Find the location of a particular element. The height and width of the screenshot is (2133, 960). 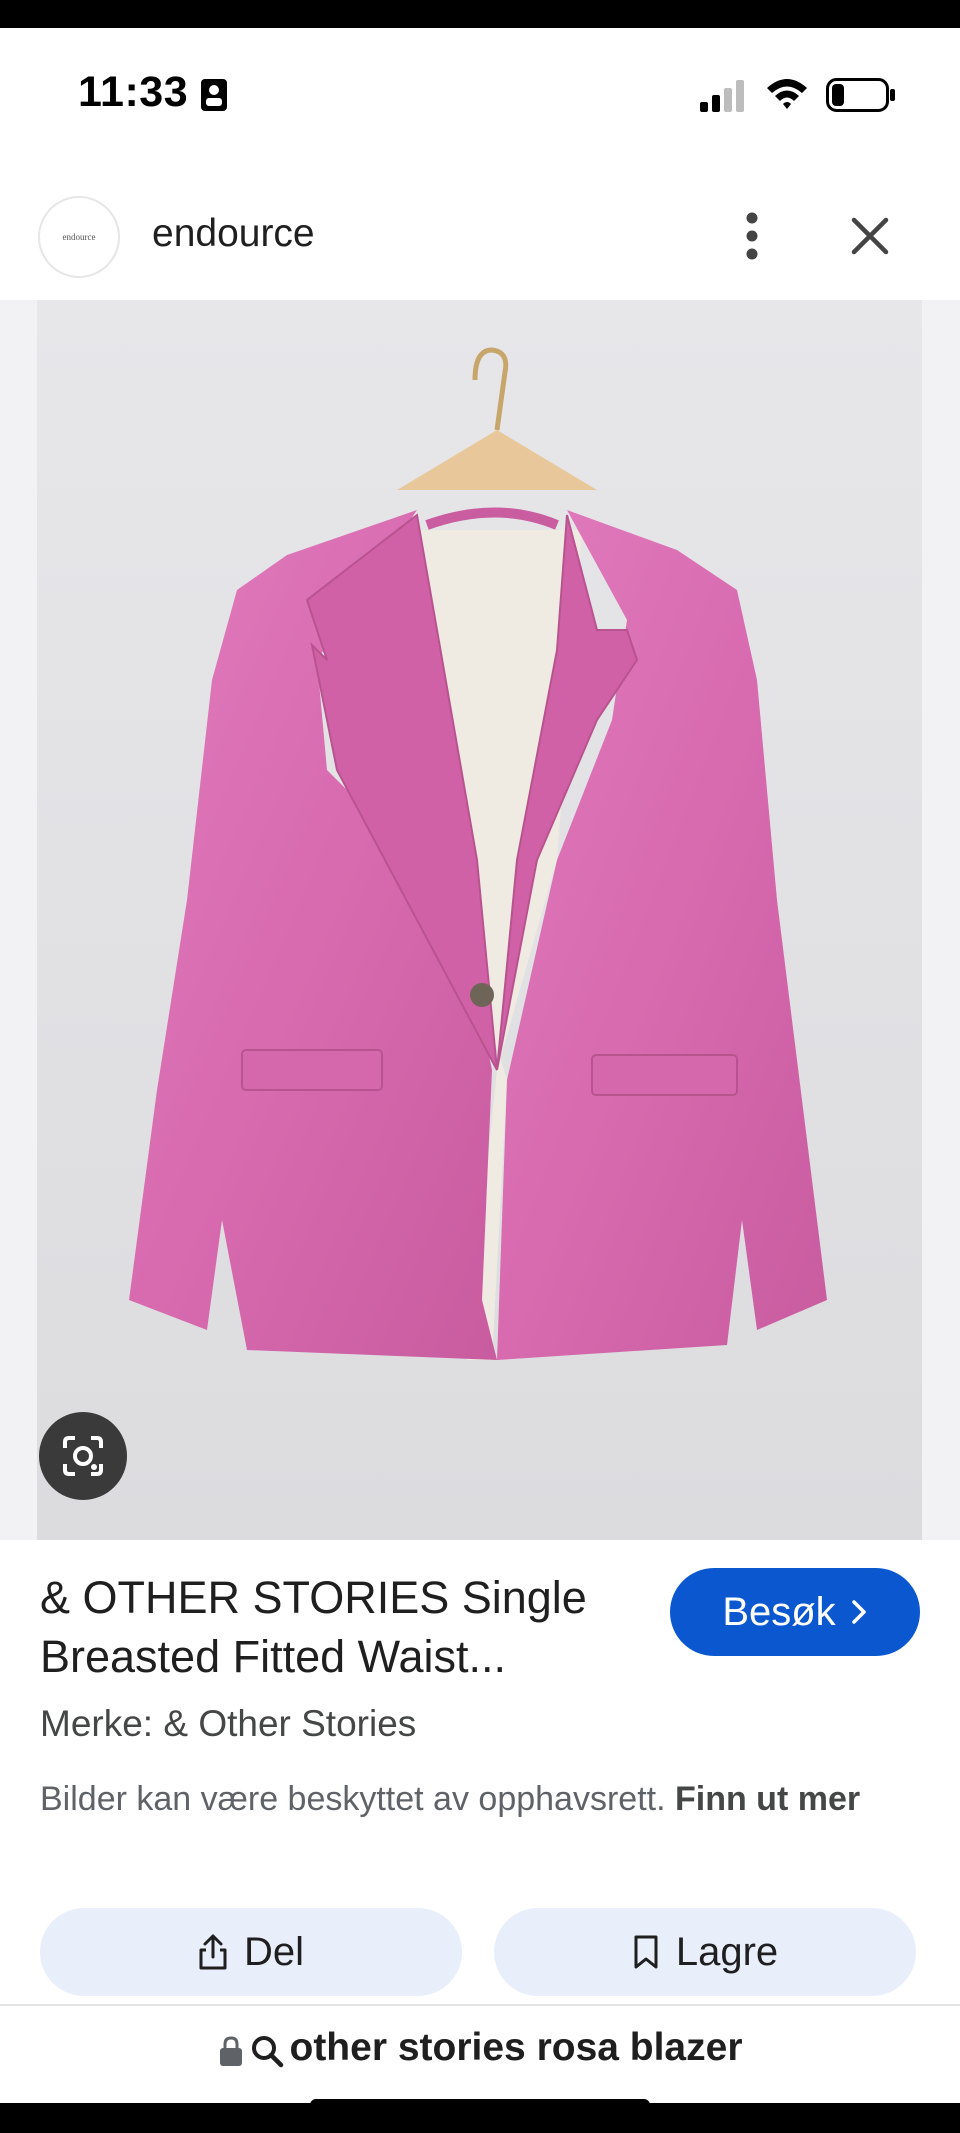

share-icon is located at coordinates (213, 1952).